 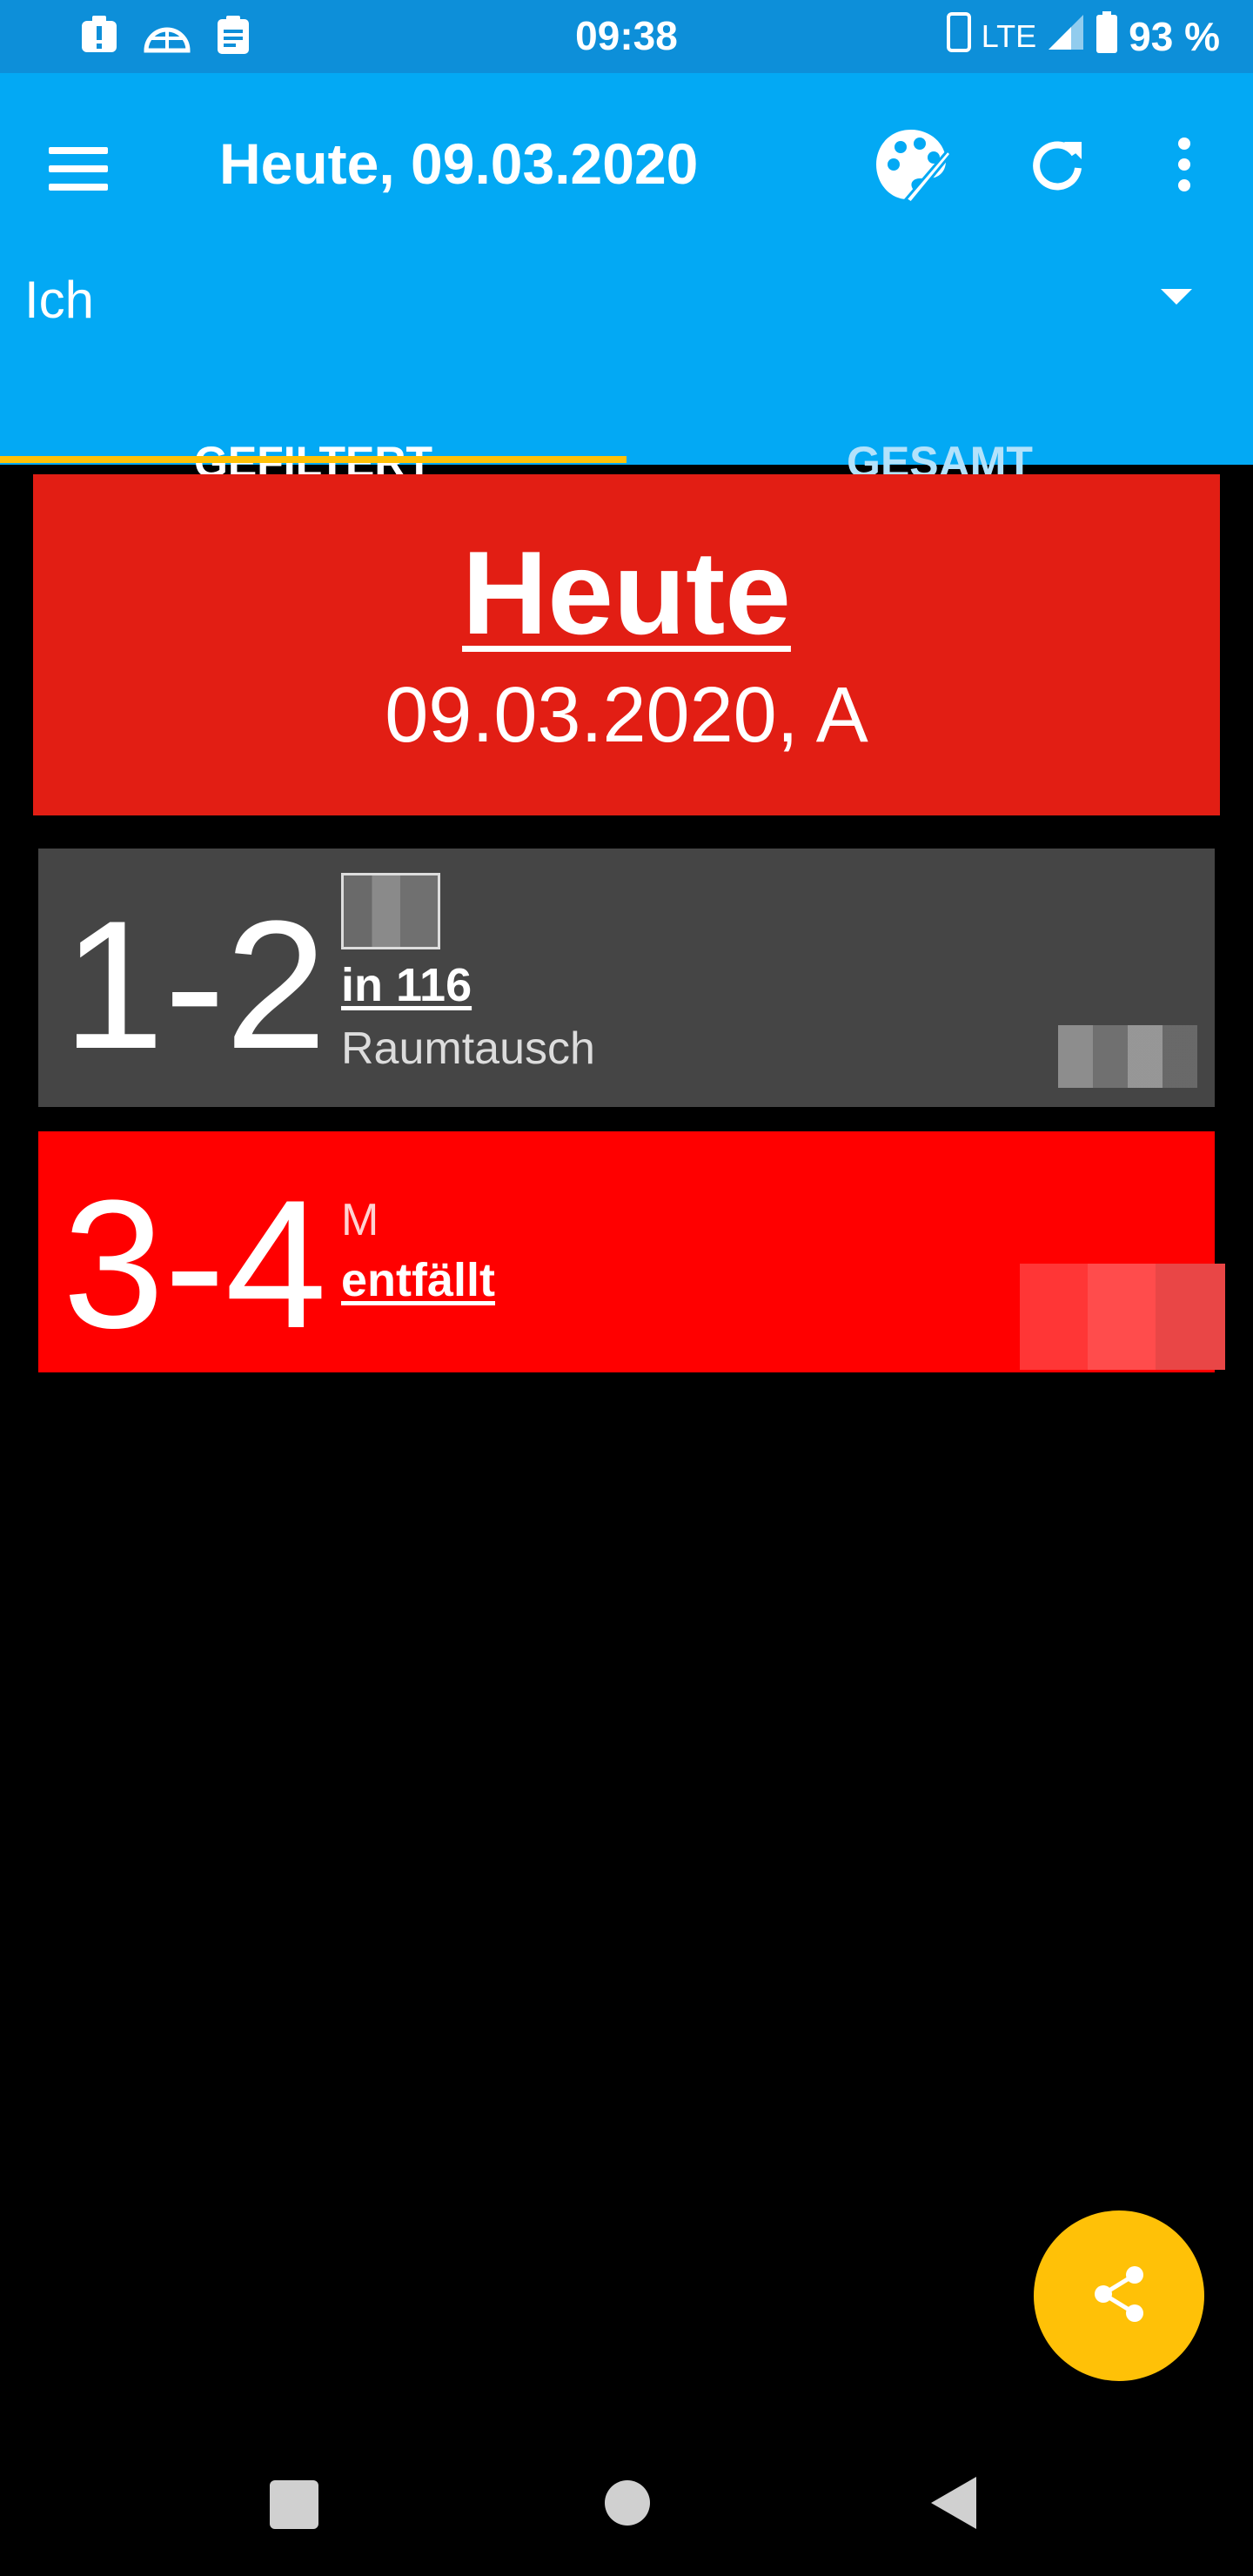 What do you see at coordinates (195, 1264) in the screenshot?
I see `lesson-hours: 3-4` at bounding box center [195, 1264].